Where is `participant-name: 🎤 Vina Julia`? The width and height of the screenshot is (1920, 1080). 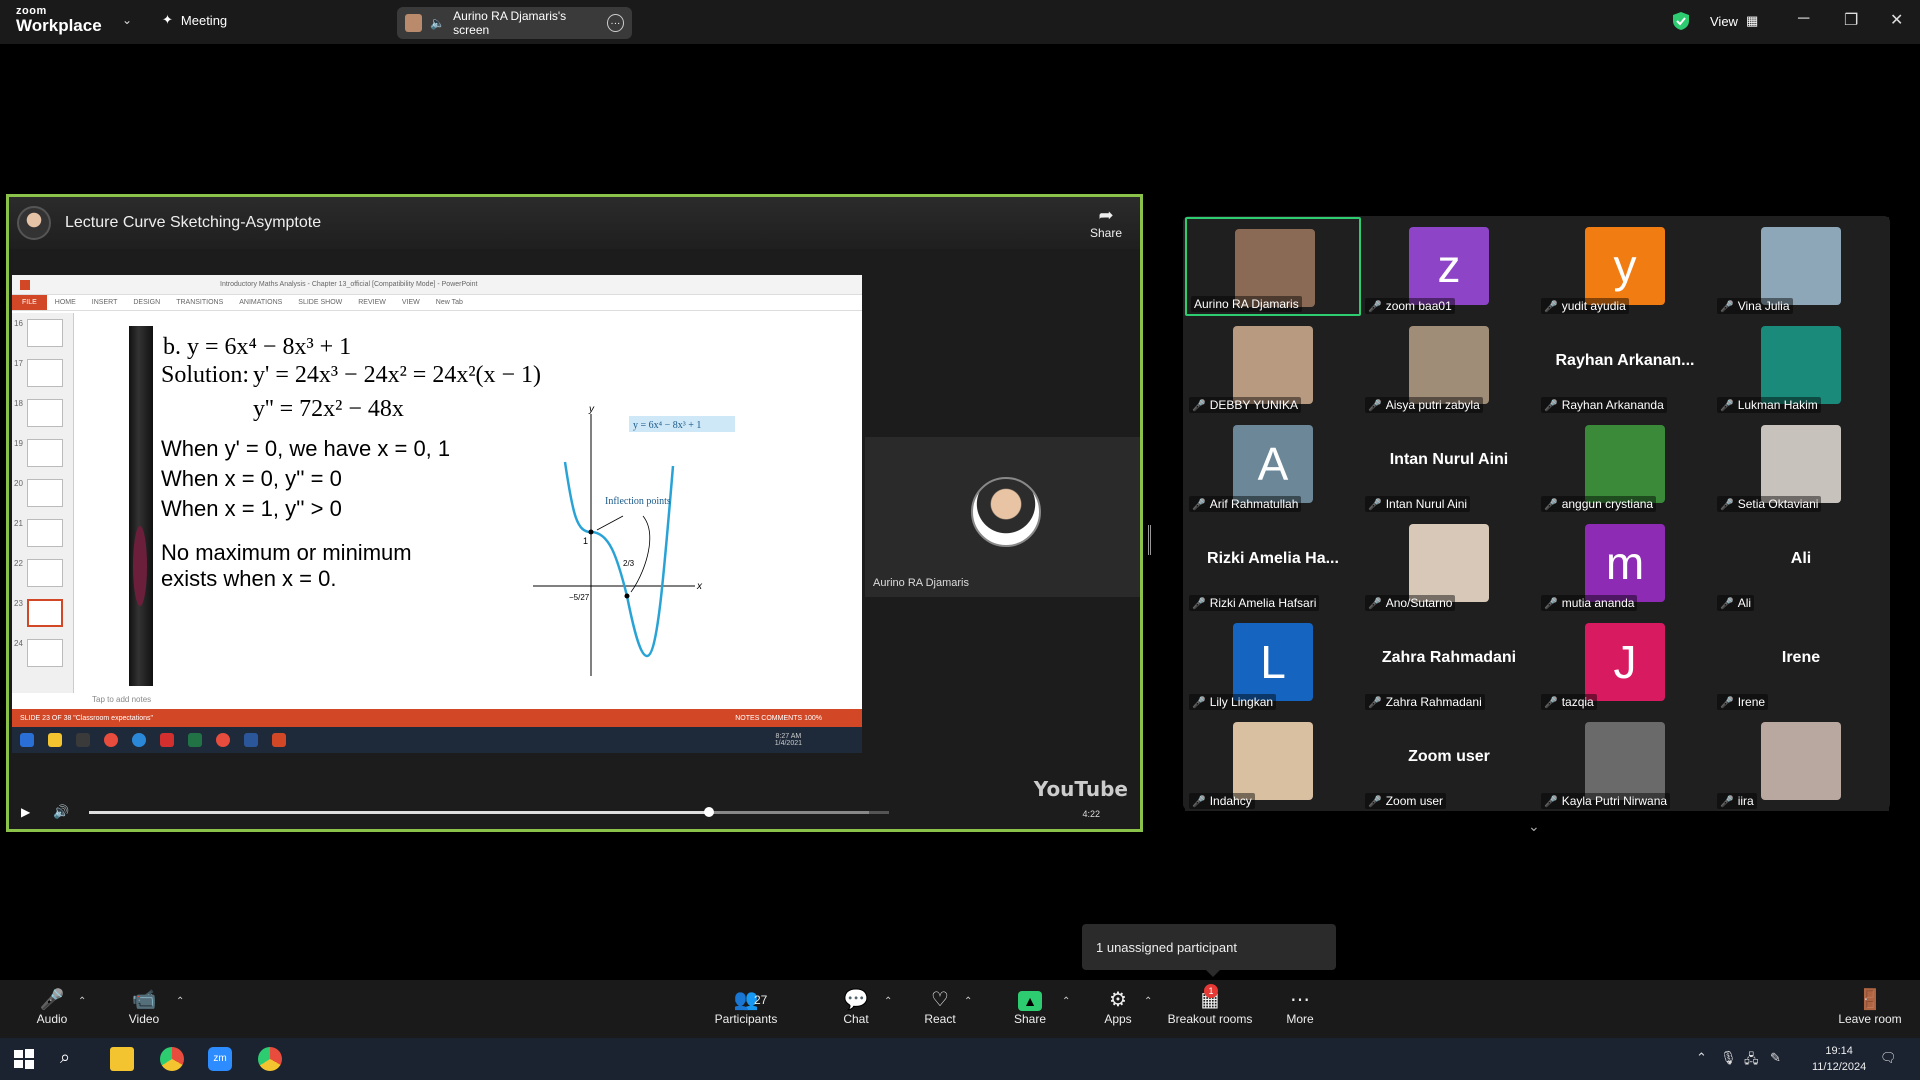
participant-name: 🎤 Vina Julia is located at coordinates (1755, 306).